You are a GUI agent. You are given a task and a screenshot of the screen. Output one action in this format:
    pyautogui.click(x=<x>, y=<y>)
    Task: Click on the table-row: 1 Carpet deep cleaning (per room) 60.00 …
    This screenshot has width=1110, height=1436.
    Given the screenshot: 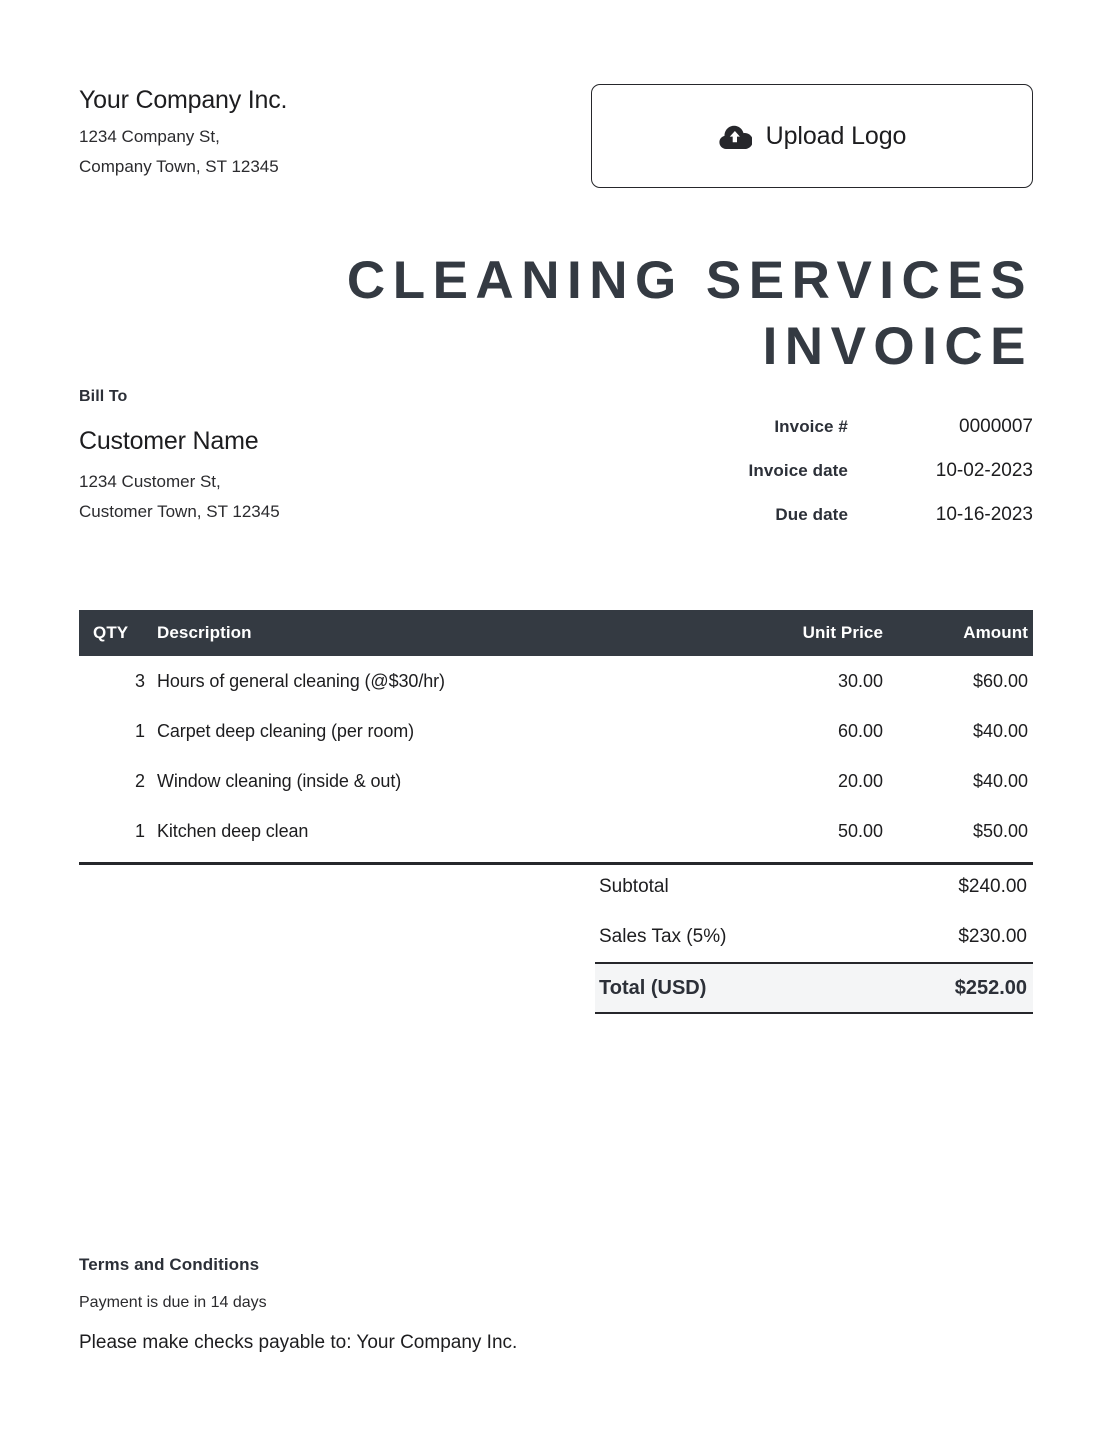 What is the action you would take?
    pyautogui.click(x=556, y=731)
    